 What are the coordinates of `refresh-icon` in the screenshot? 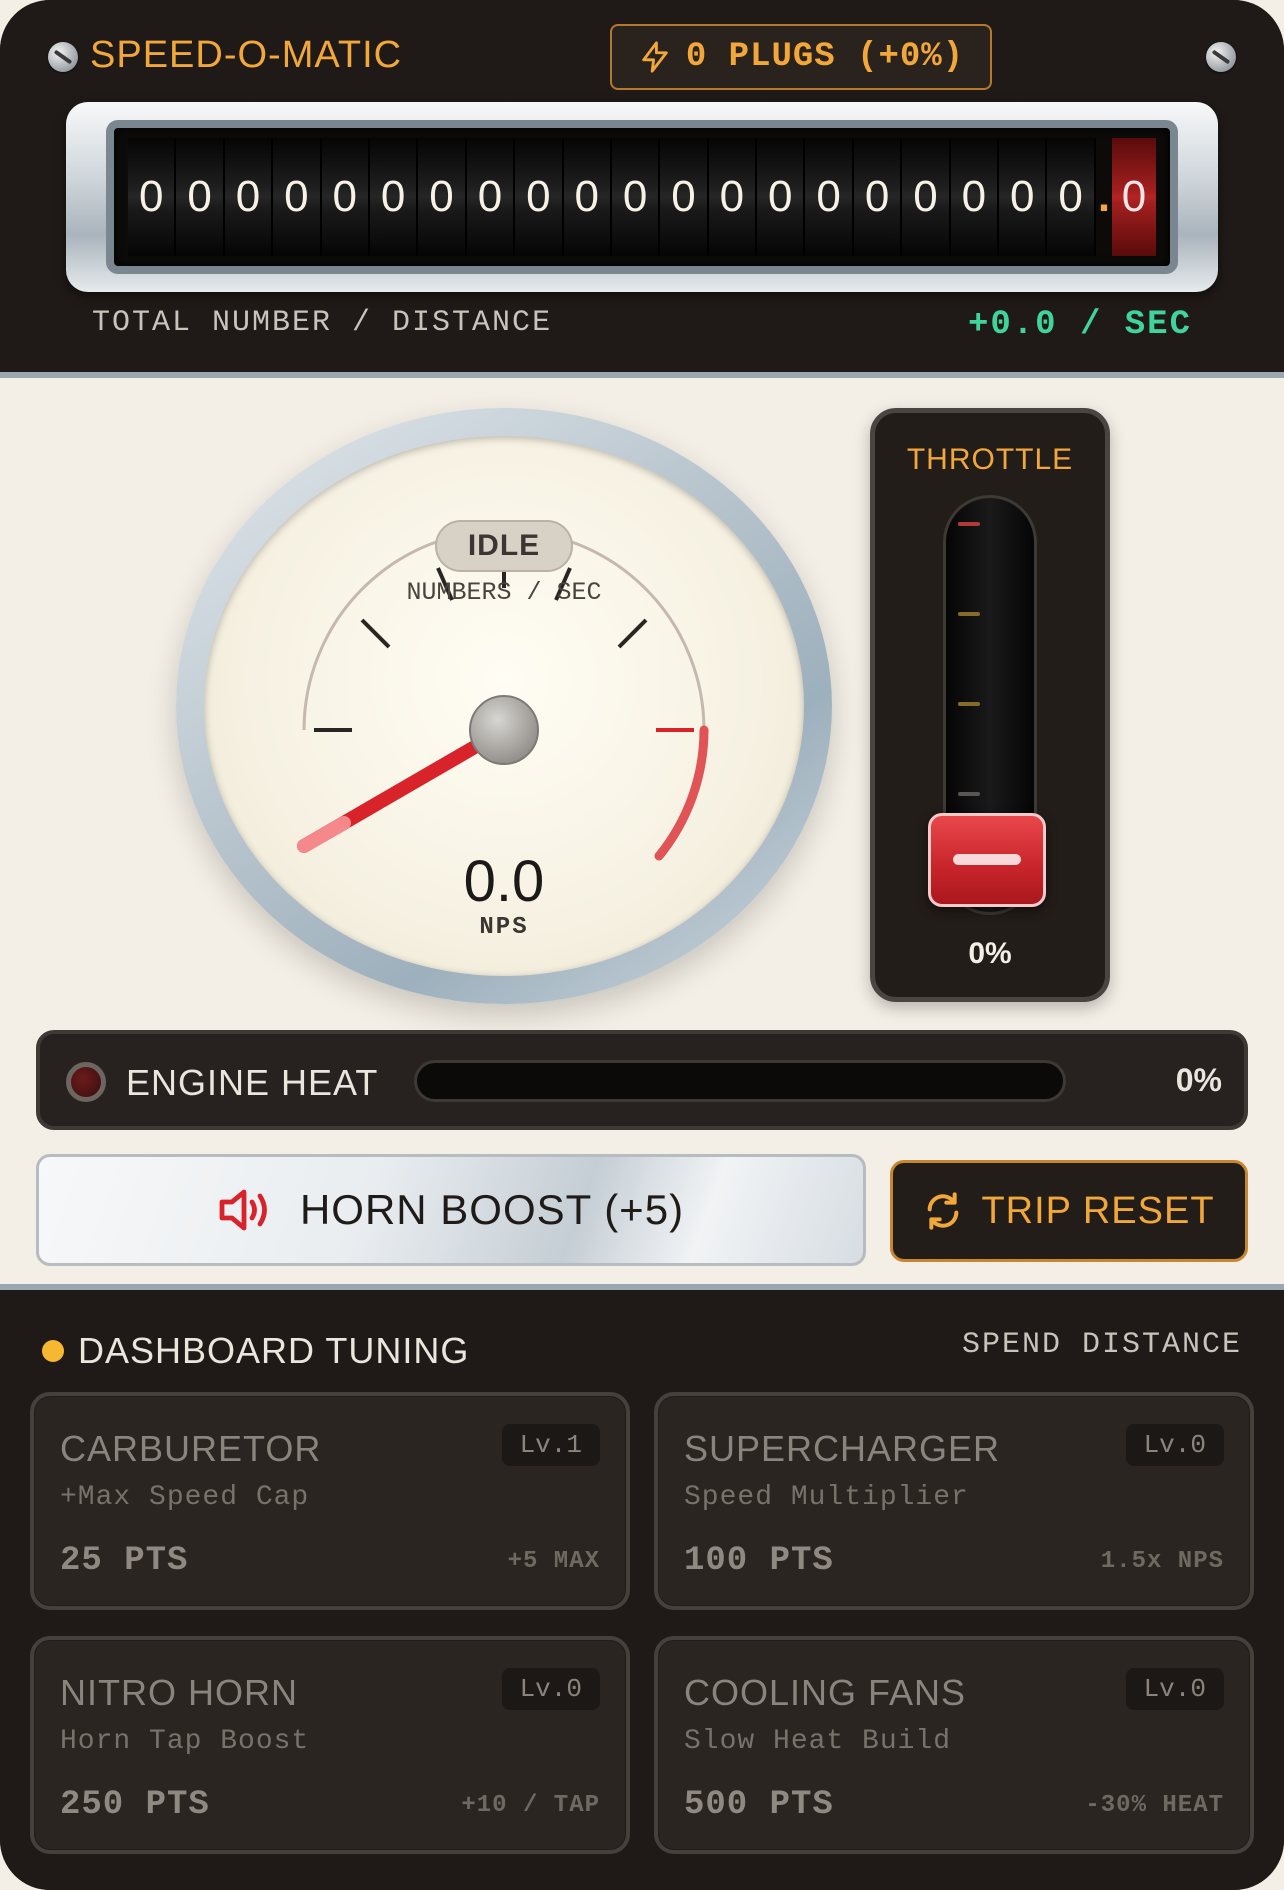 It's located at (943, 1211).